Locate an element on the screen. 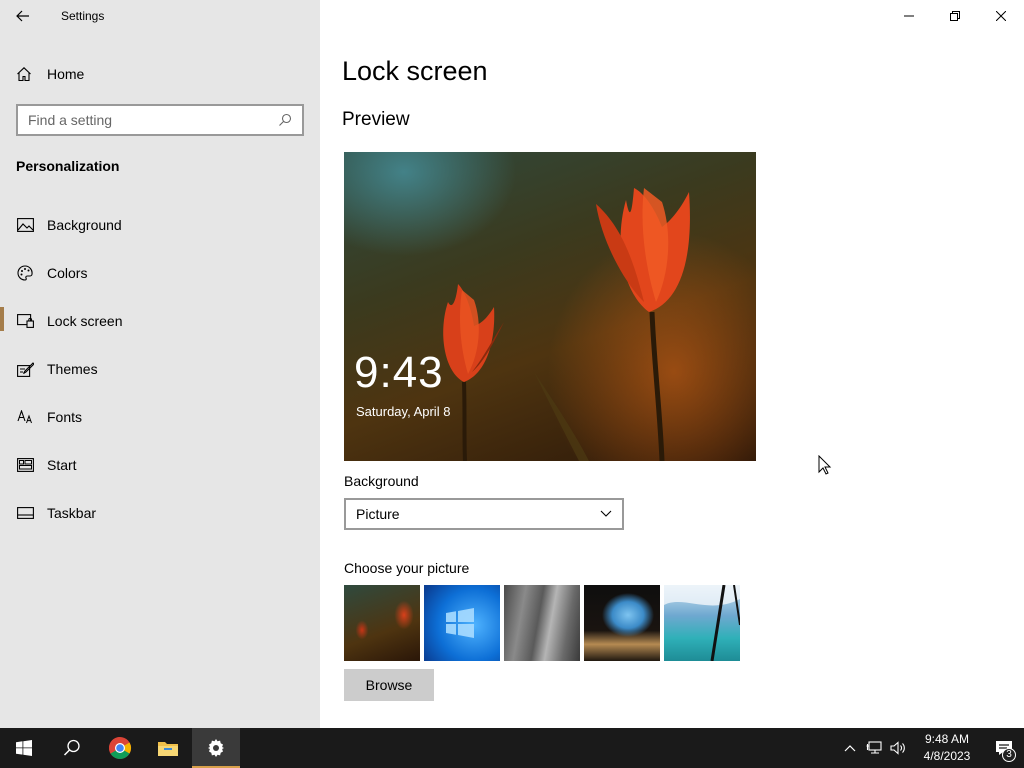  taskbar-search-button is located at coordinates (72, 748).